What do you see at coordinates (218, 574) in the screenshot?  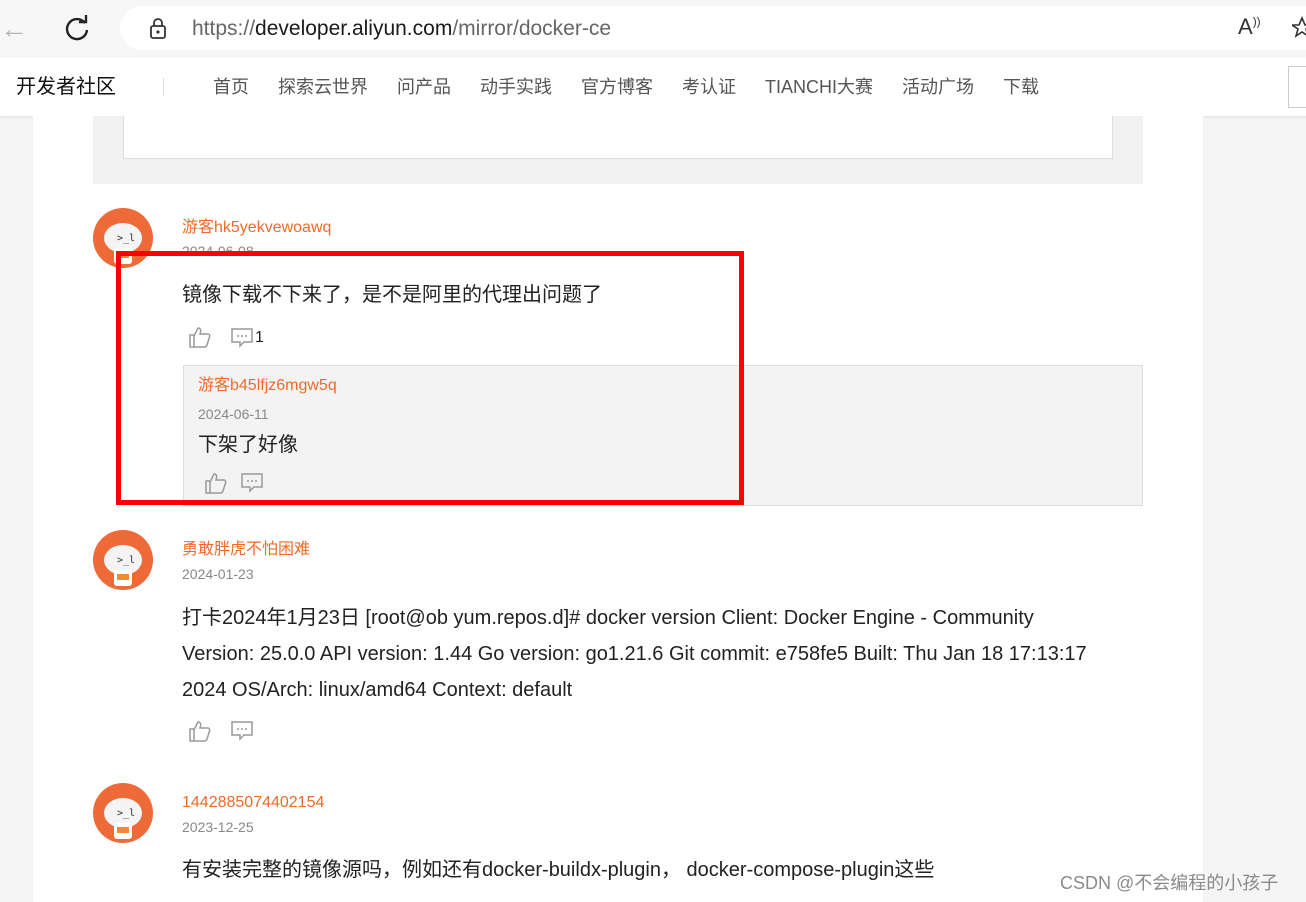 I see `comment-date: 2024-01-23` at bounding box center [218, 574].